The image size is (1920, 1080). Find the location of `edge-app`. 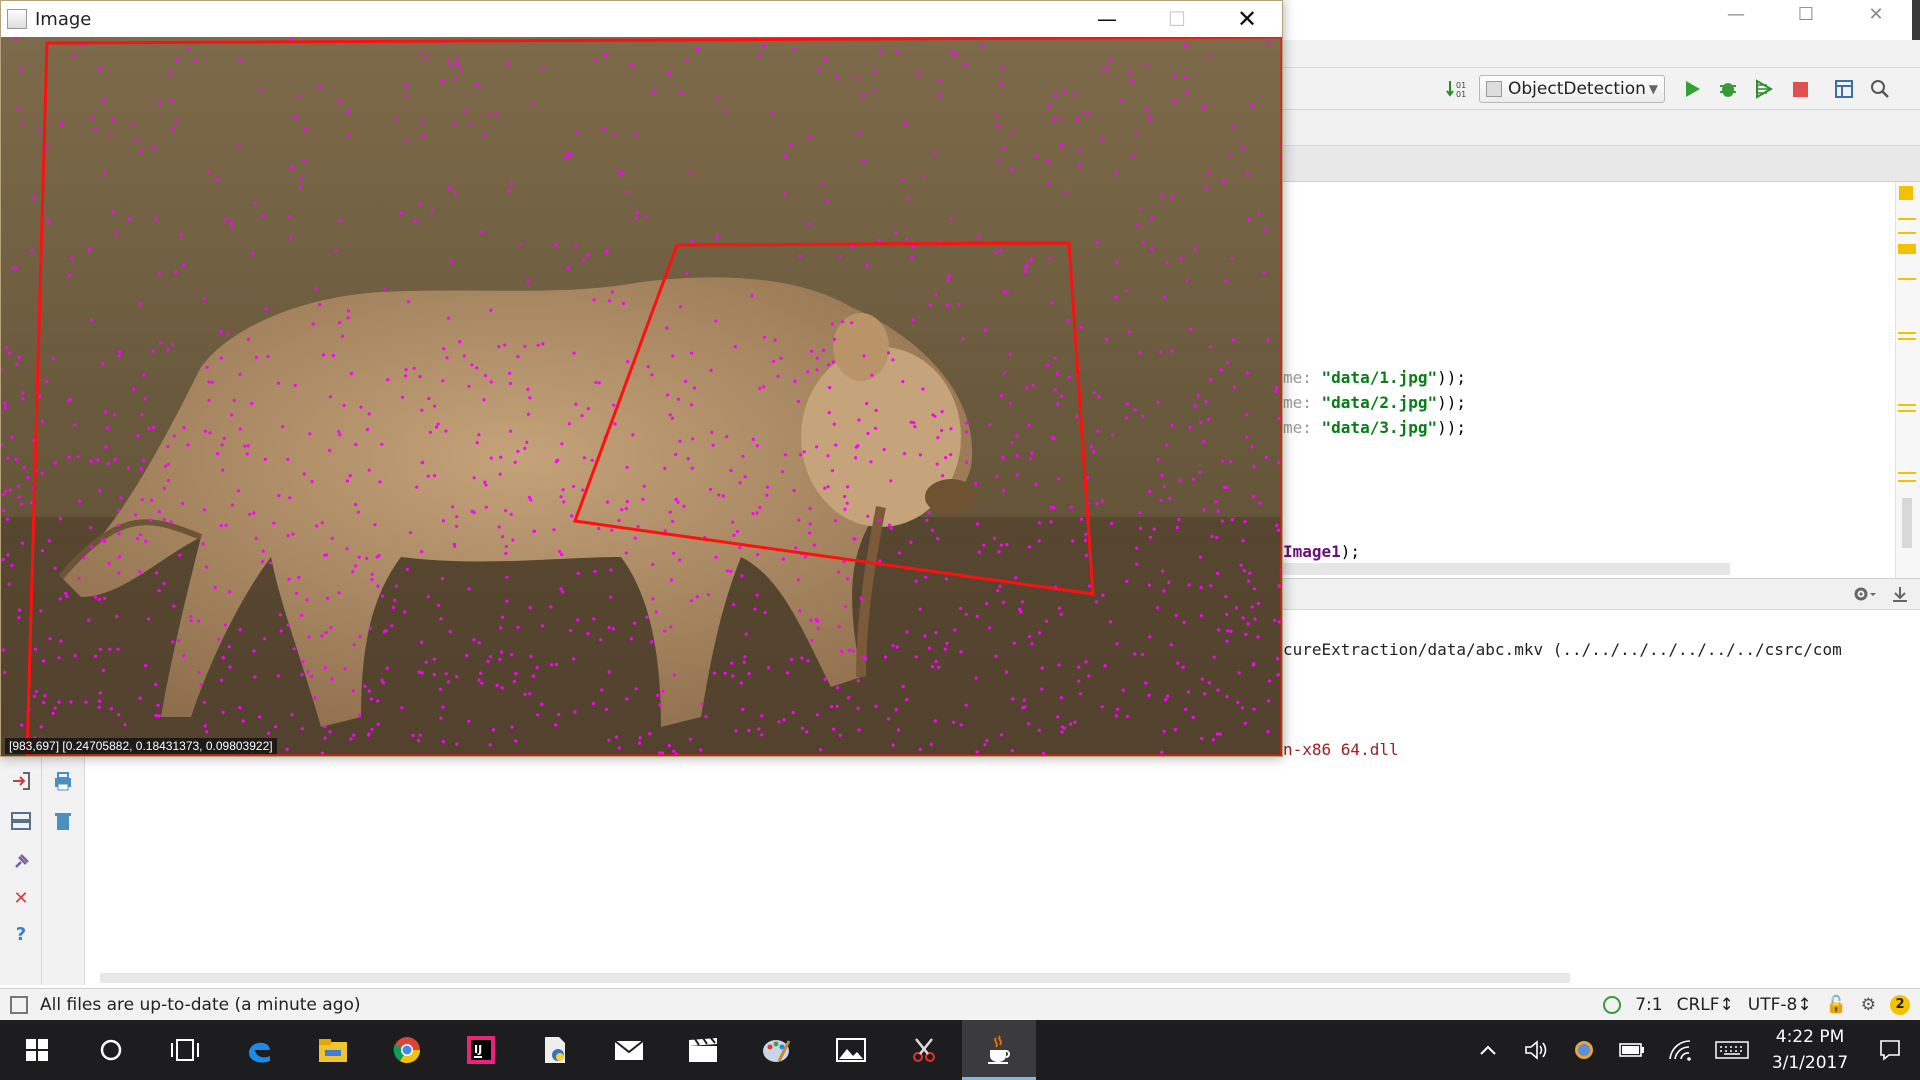

edge-app is located at coordinates (259, 1050).